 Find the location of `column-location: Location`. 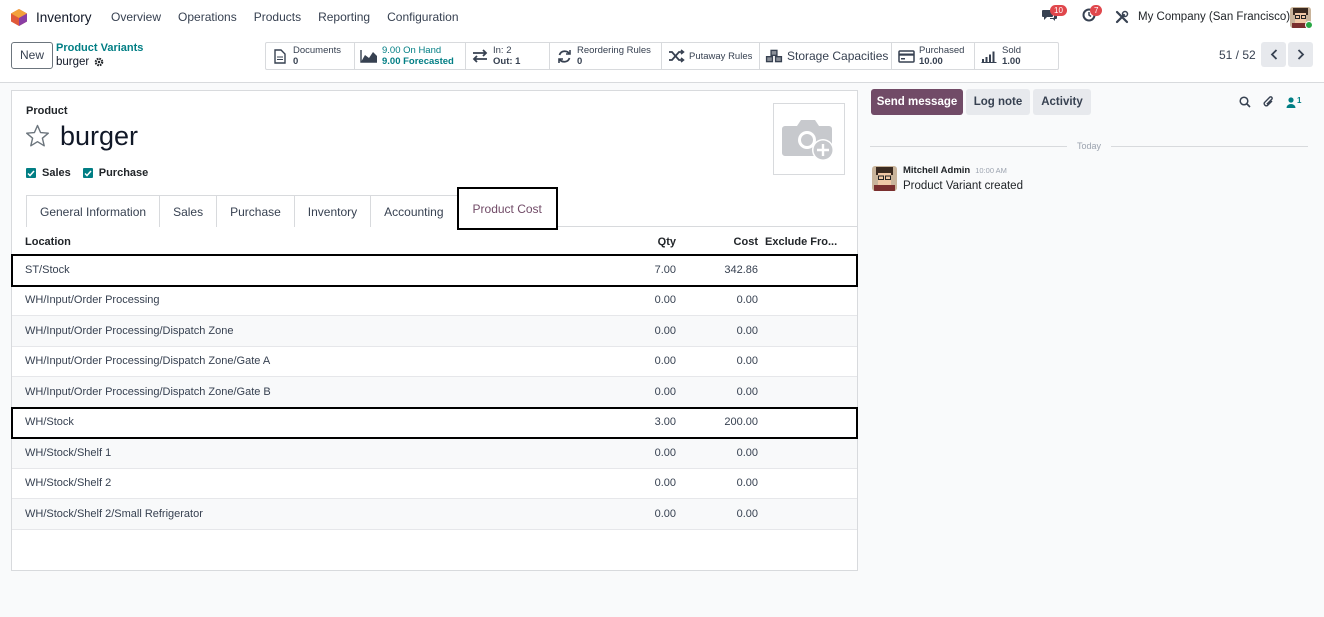

column-location: Location is located at coordinates (48, 242).